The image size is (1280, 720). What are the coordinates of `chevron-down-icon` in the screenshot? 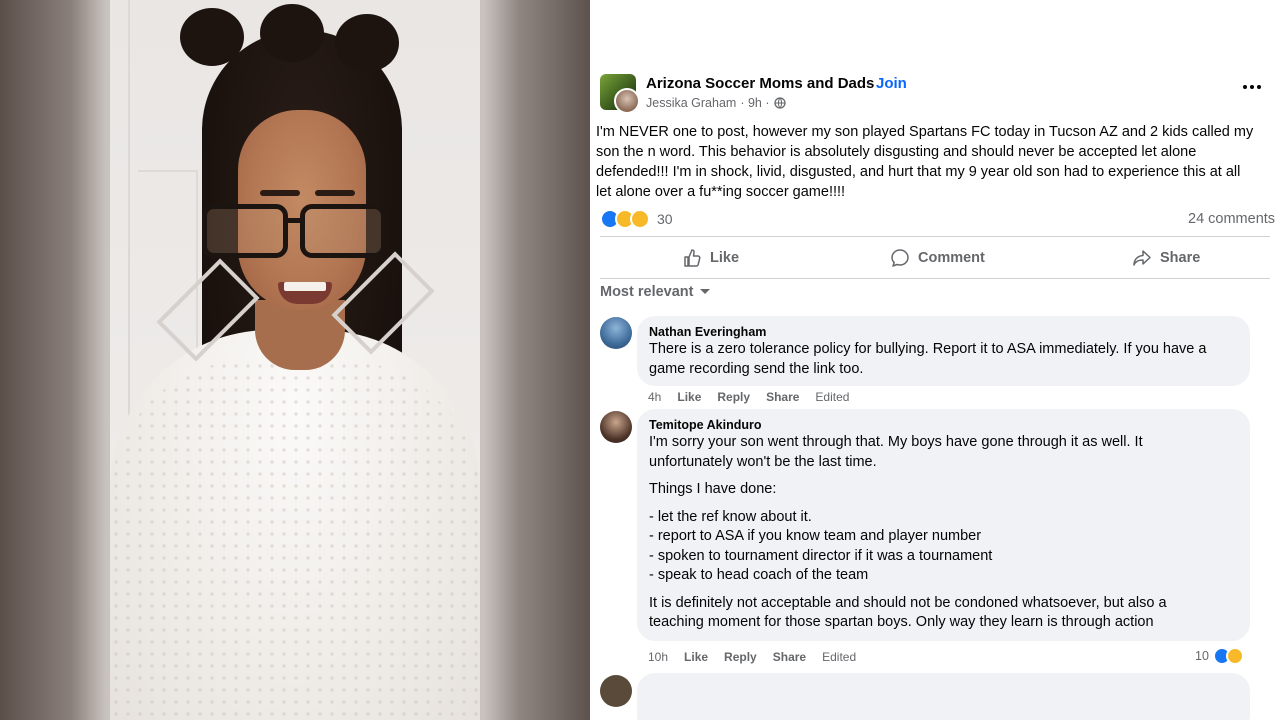 It's located at (705, 291).